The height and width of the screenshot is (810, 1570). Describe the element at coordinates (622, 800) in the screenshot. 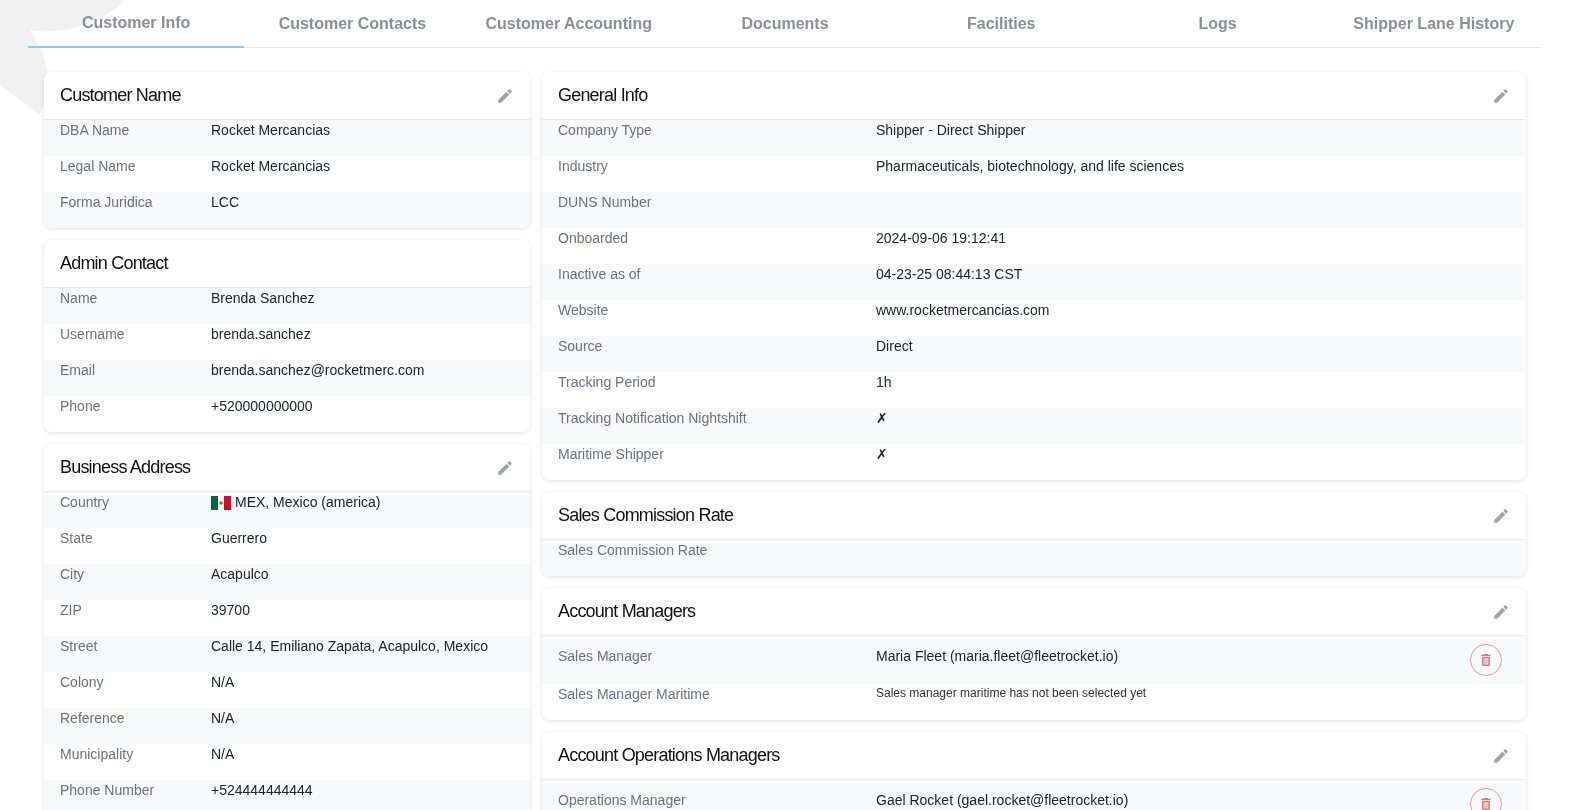

I see `field-label: Operations Manager` at that location.